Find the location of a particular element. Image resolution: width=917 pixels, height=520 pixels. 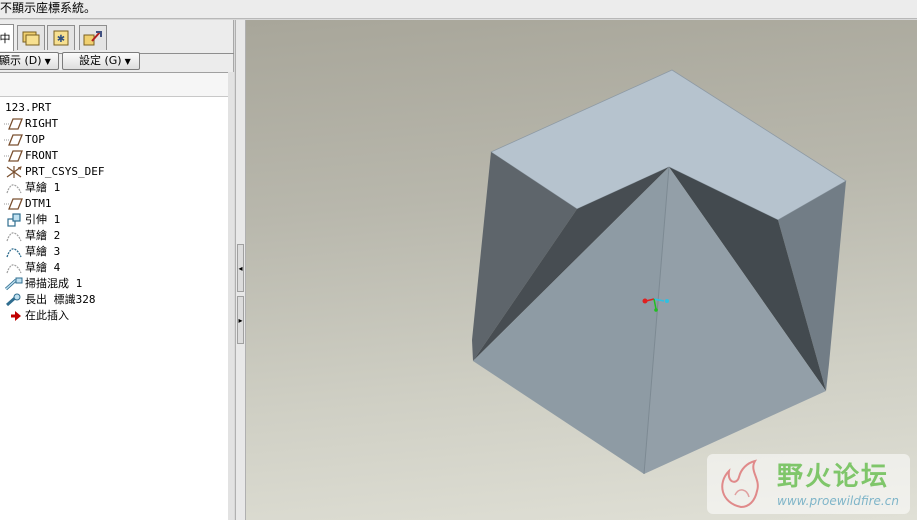

display-dropdown-label: 顯示 (D) is located at coordinates (21, 60).